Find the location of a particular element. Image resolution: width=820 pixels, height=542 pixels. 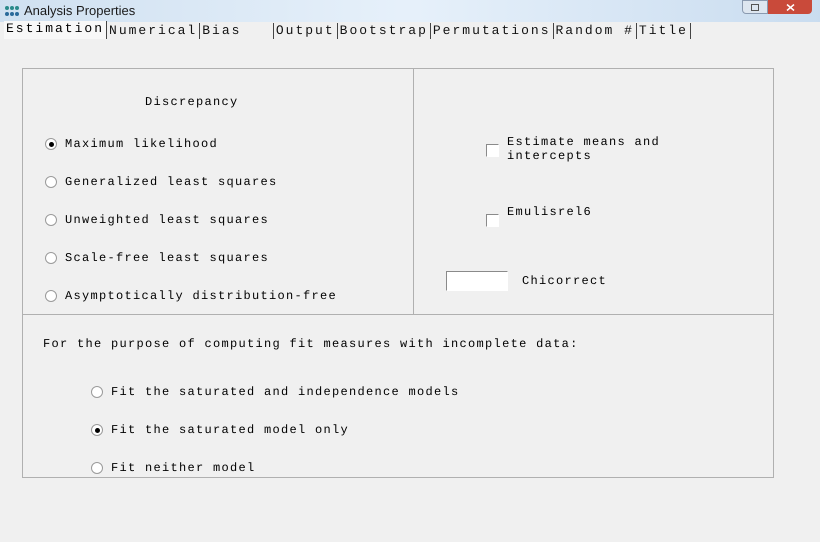

tab: Permutations is located at coordinates (492, 31).